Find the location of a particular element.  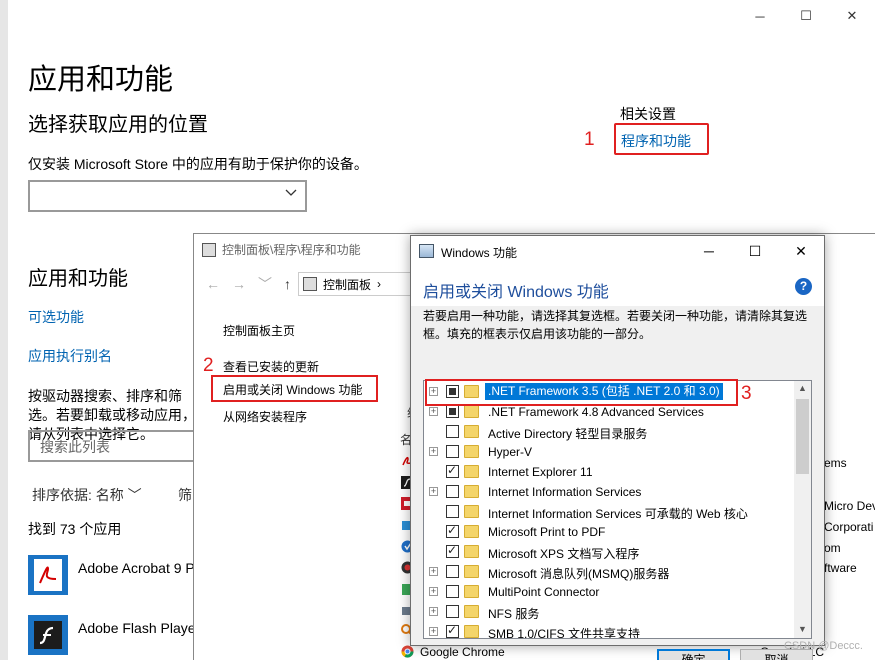

filter-dropdown: 筛 is located at coordinates (185, 495).